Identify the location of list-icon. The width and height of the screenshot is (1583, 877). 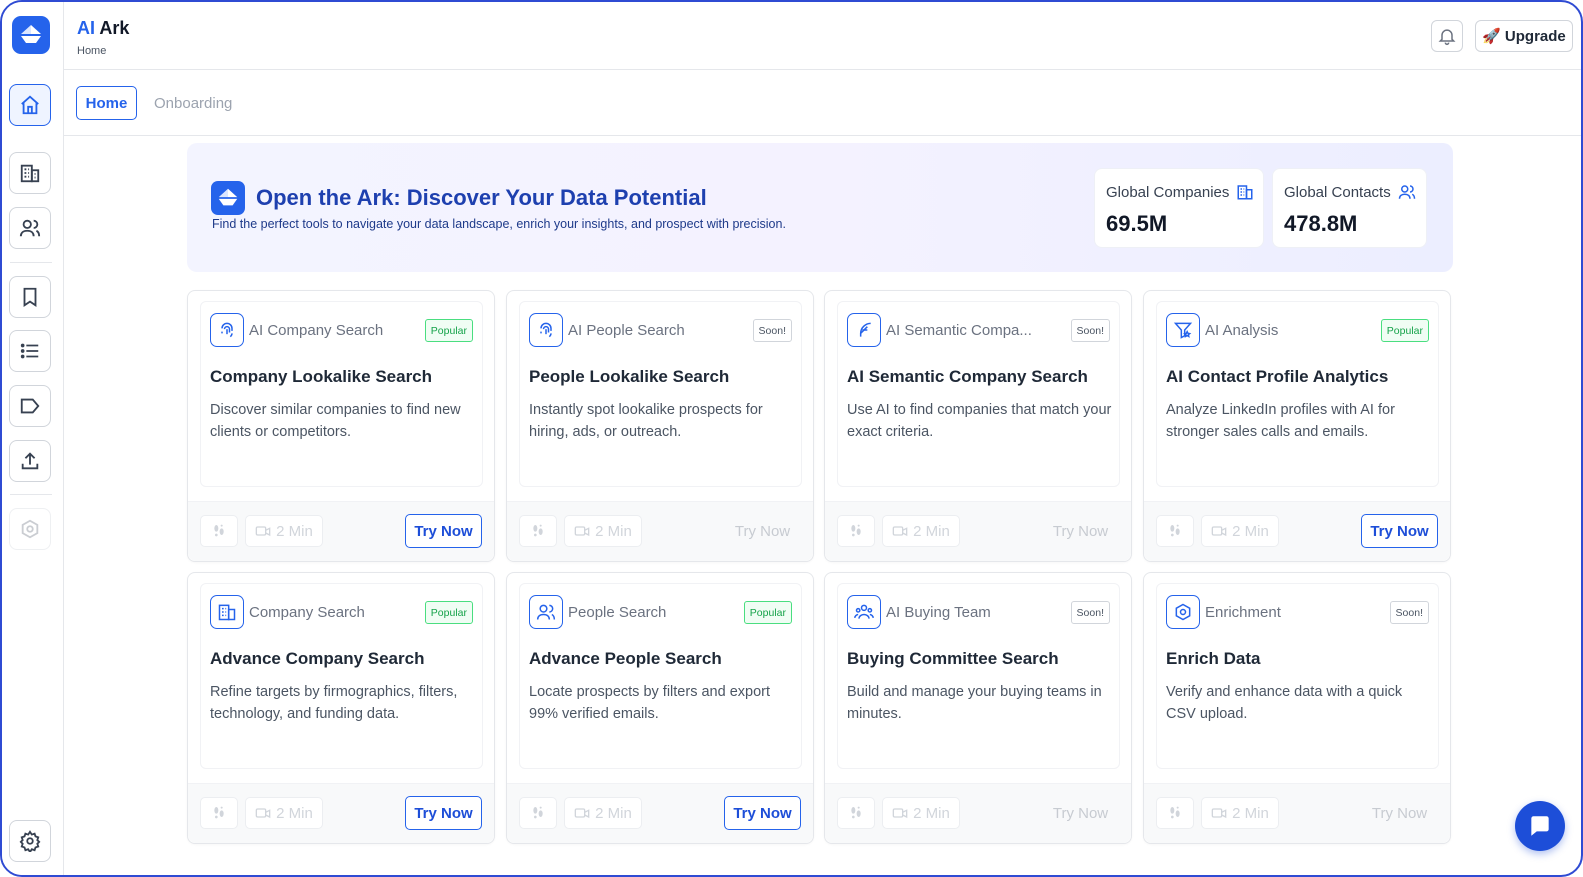
(29, 351).